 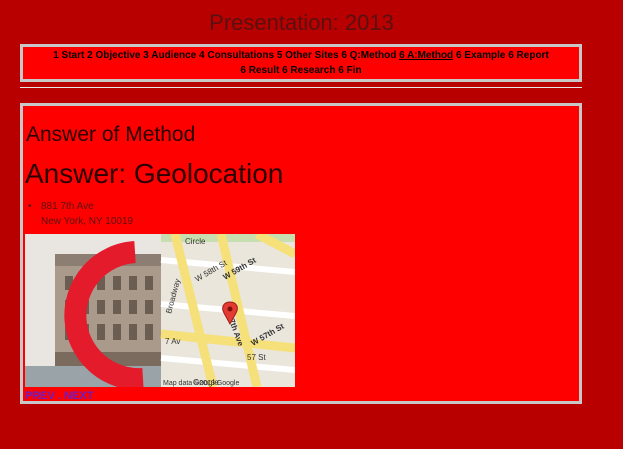 I want to click on nav-objective: 2 Objective, so click(x=113, y=55).